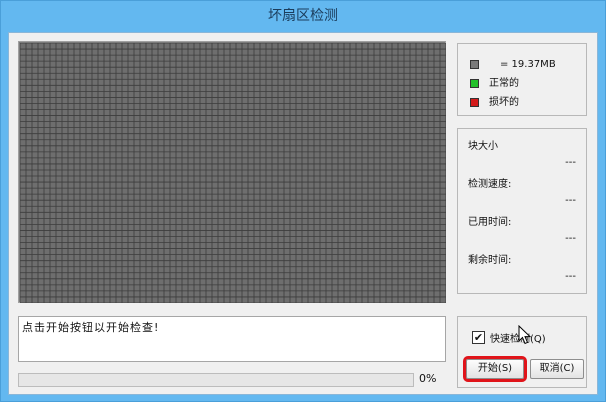 The image size is (606, 402). I want to click on remaining-time-value: ---, so click(570, 276).